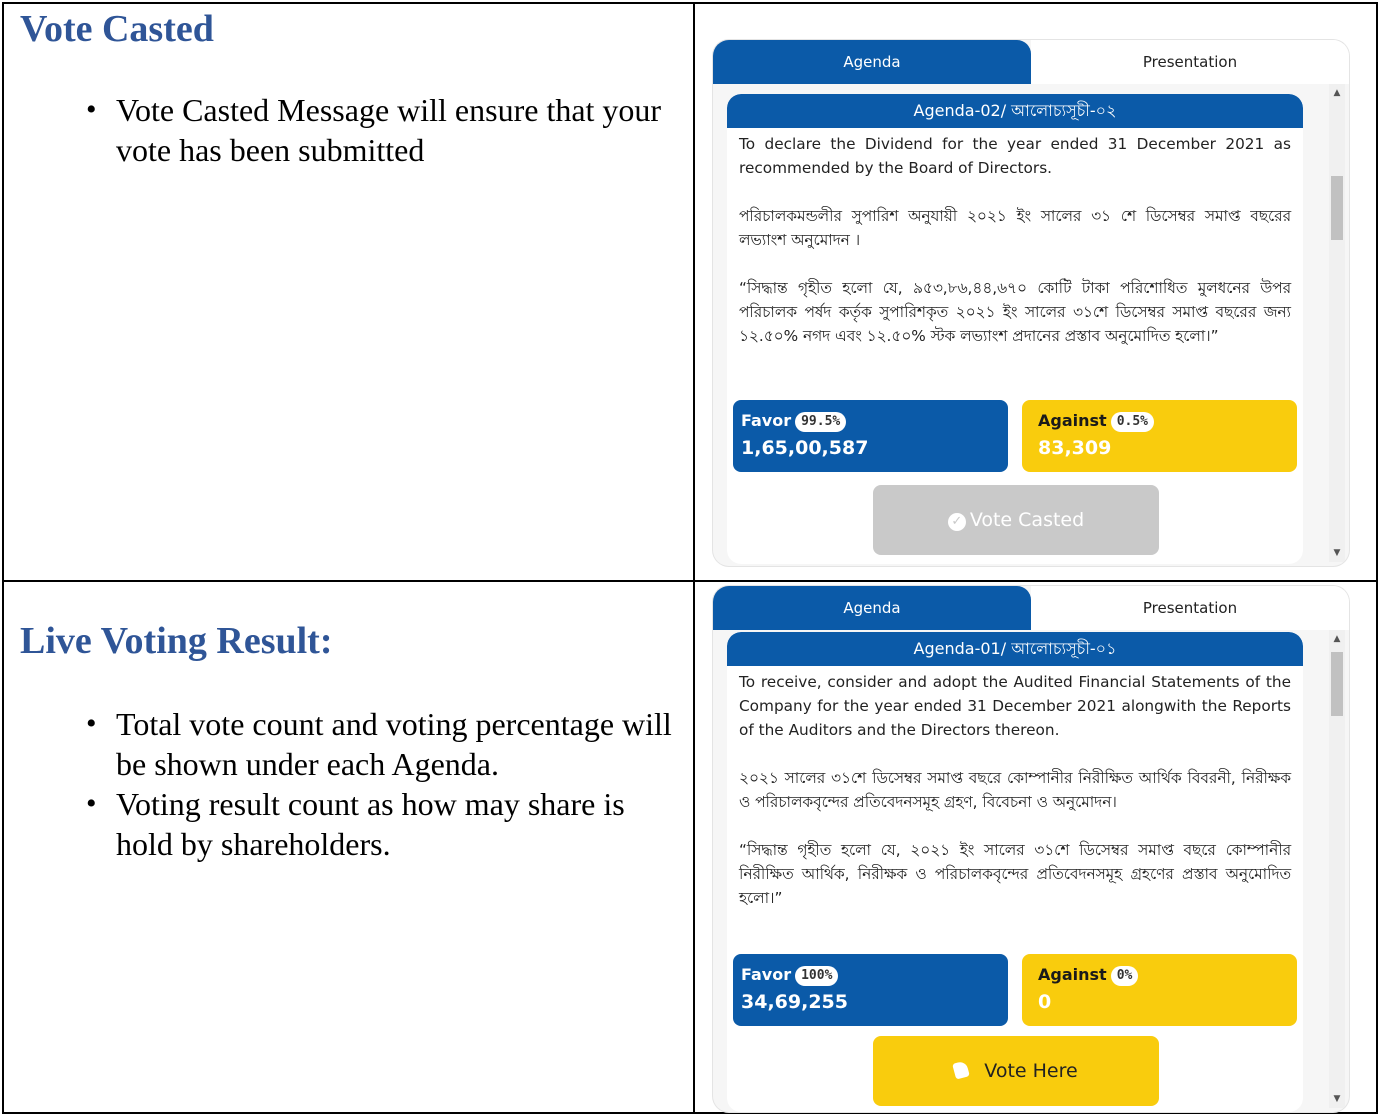  Describe the element at coordinates (794, 1002) in the screenshot. I see `favor-count: 34,69,255` at that location.